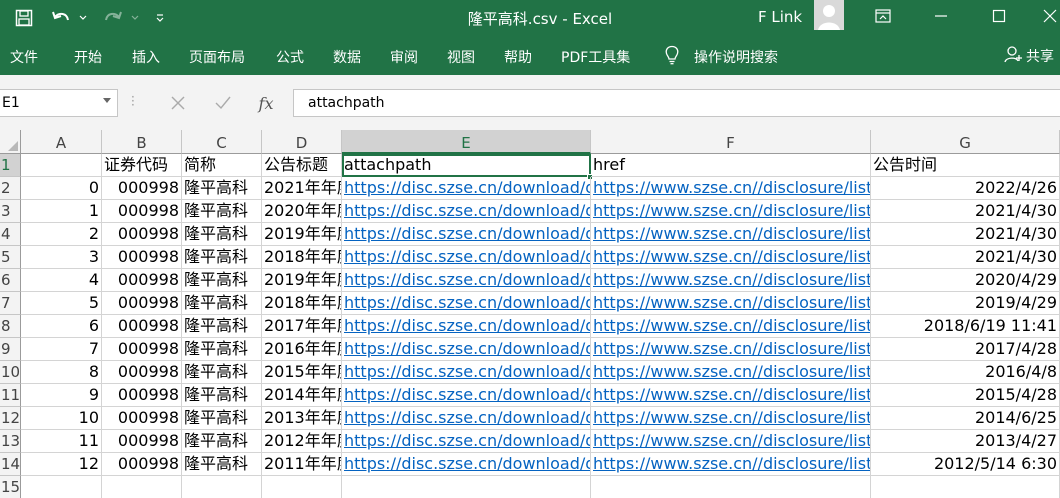  I want to click on row-header: 12, so click(10, 418).